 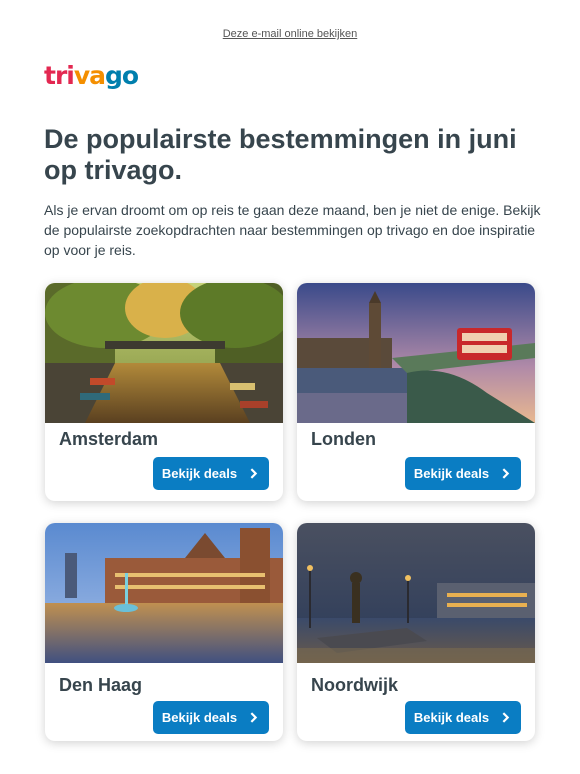 What do you see at coordinates (59, 75) in the screenshot?
I see `logo-part-1: tri` at bounding box center [59, 75].